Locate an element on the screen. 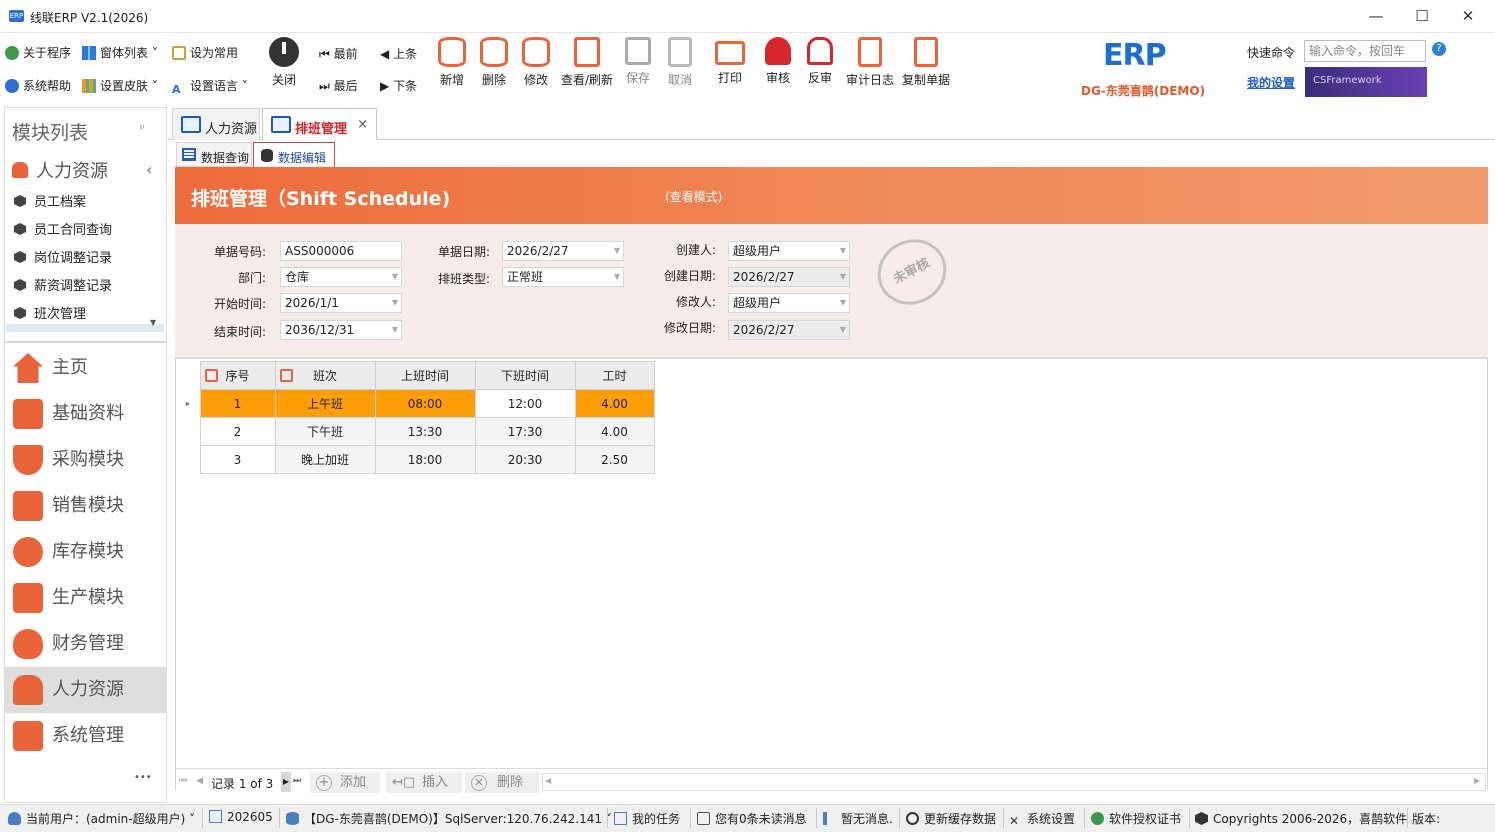  tab-data-edit: 数据编辑 is located at coordinates (294, 154).